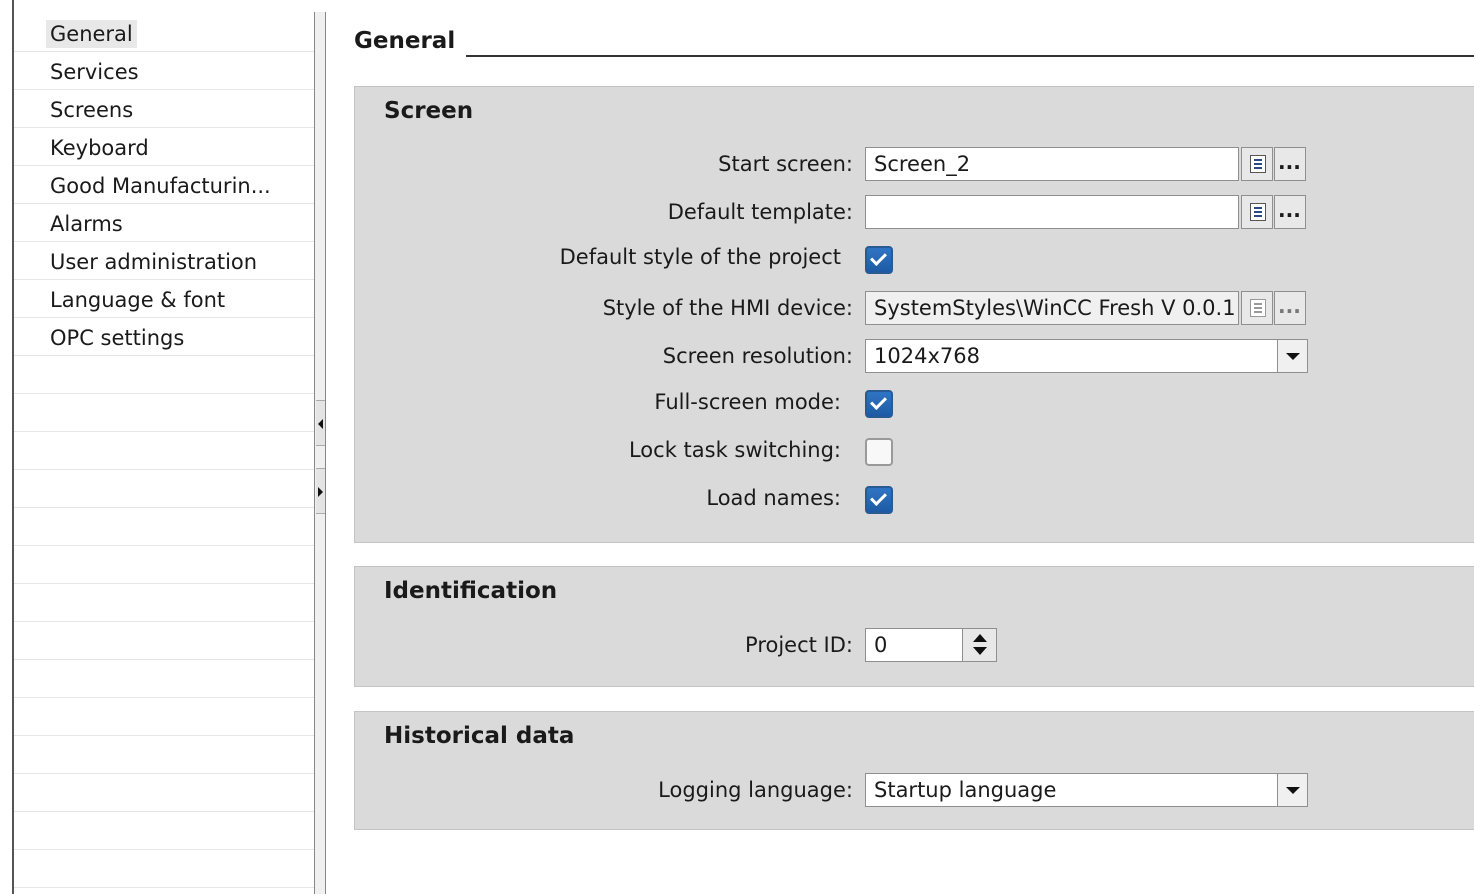 The width and height of the screenshot is (1474, 894). Describe the element at coordinates (931, 645) in the screenshot. I see `project-id-stepper: 0` at that location.